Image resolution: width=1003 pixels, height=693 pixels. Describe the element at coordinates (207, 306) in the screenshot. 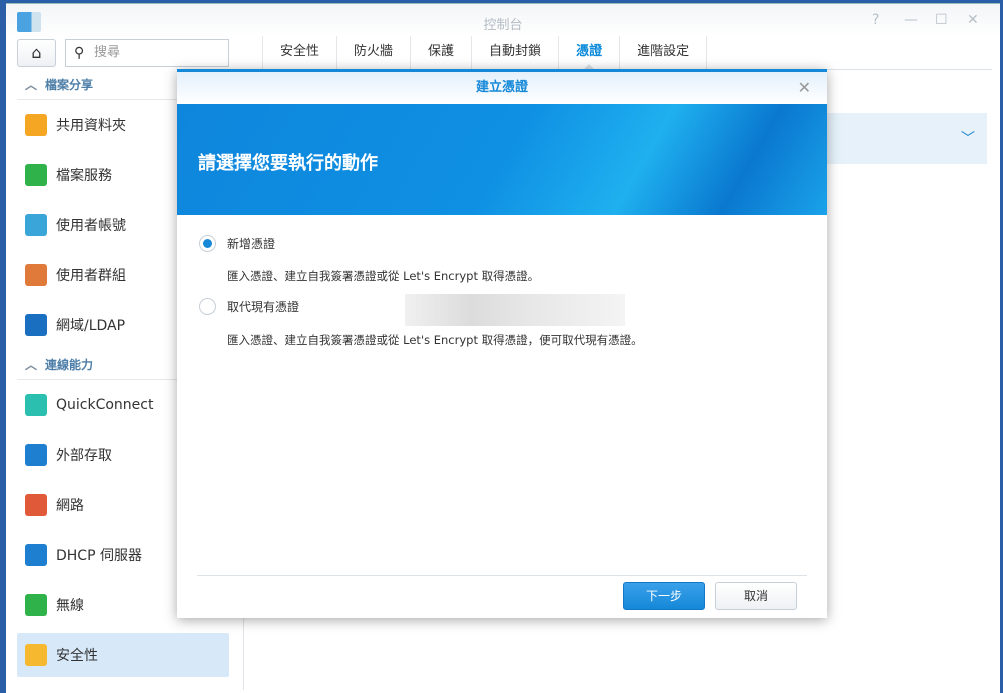

I see `radio-replace-certificate` at that location.